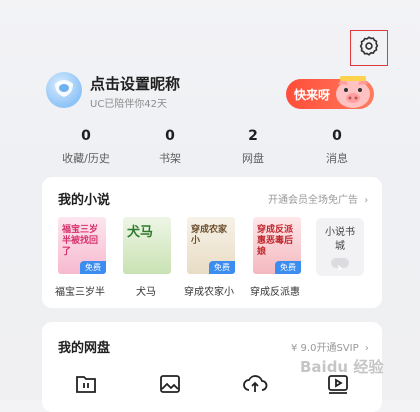 The image size is (420, 412). I want to click on promo-label: 快来呀, so click(312, 95).